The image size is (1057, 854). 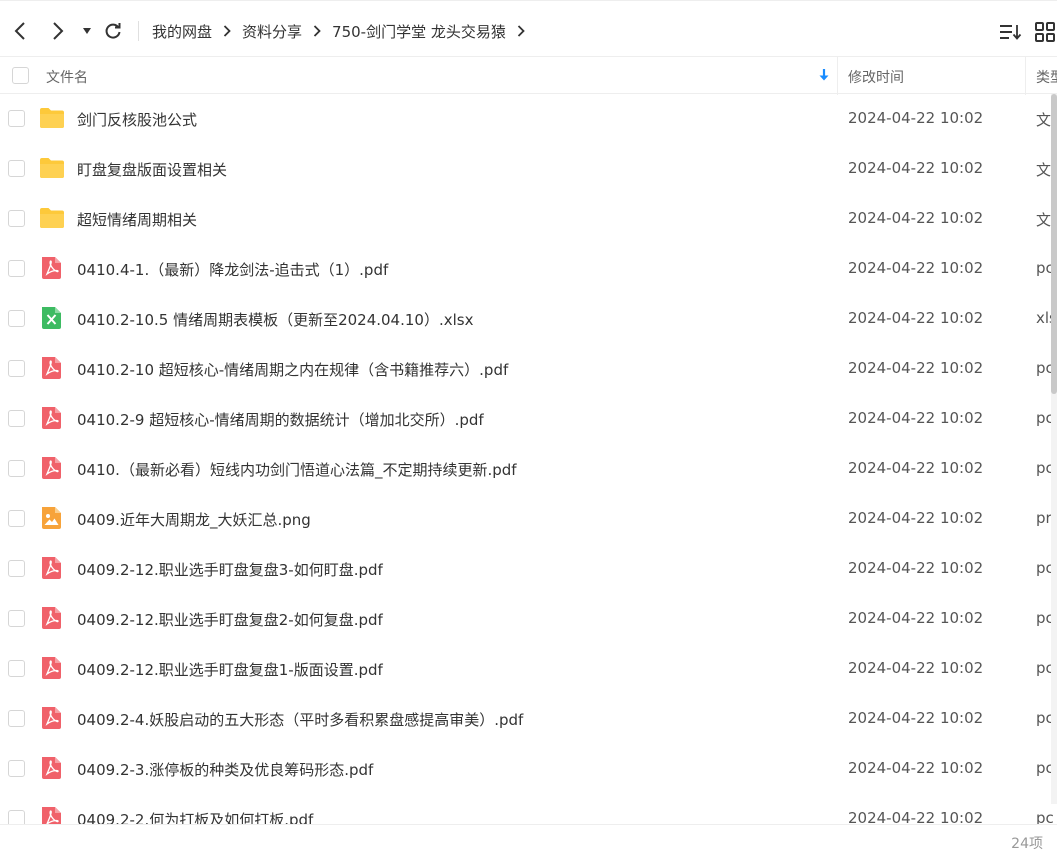 I want to click on file-name: 0410.2-10.5 情绪周期表模板（更新至2024.04.10）.xlsx, so click(x=275, y=319).